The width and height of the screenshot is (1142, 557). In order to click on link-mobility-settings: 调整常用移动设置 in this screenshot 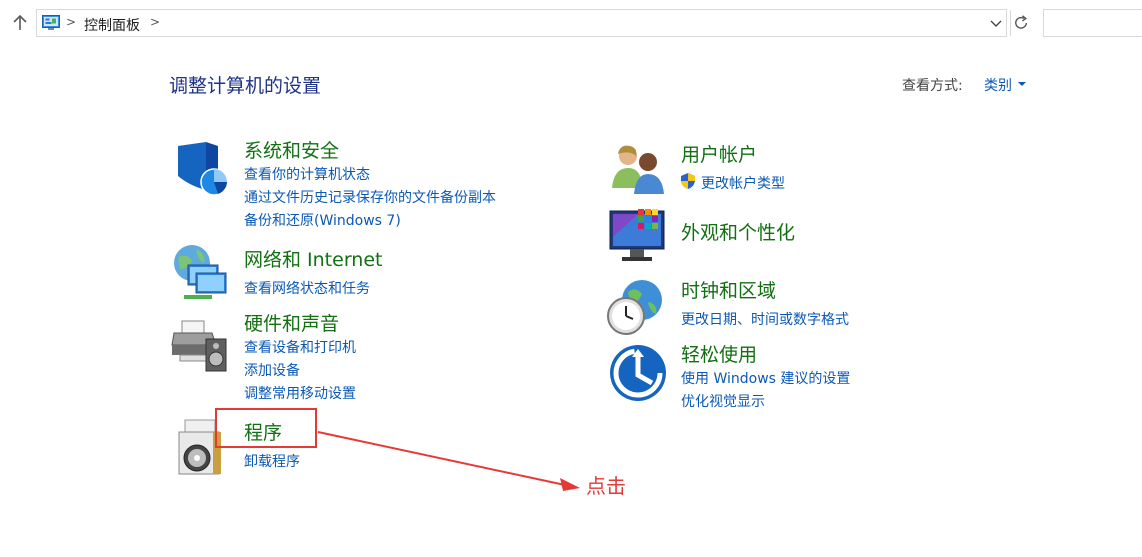, I will do `click(300, 393)`.